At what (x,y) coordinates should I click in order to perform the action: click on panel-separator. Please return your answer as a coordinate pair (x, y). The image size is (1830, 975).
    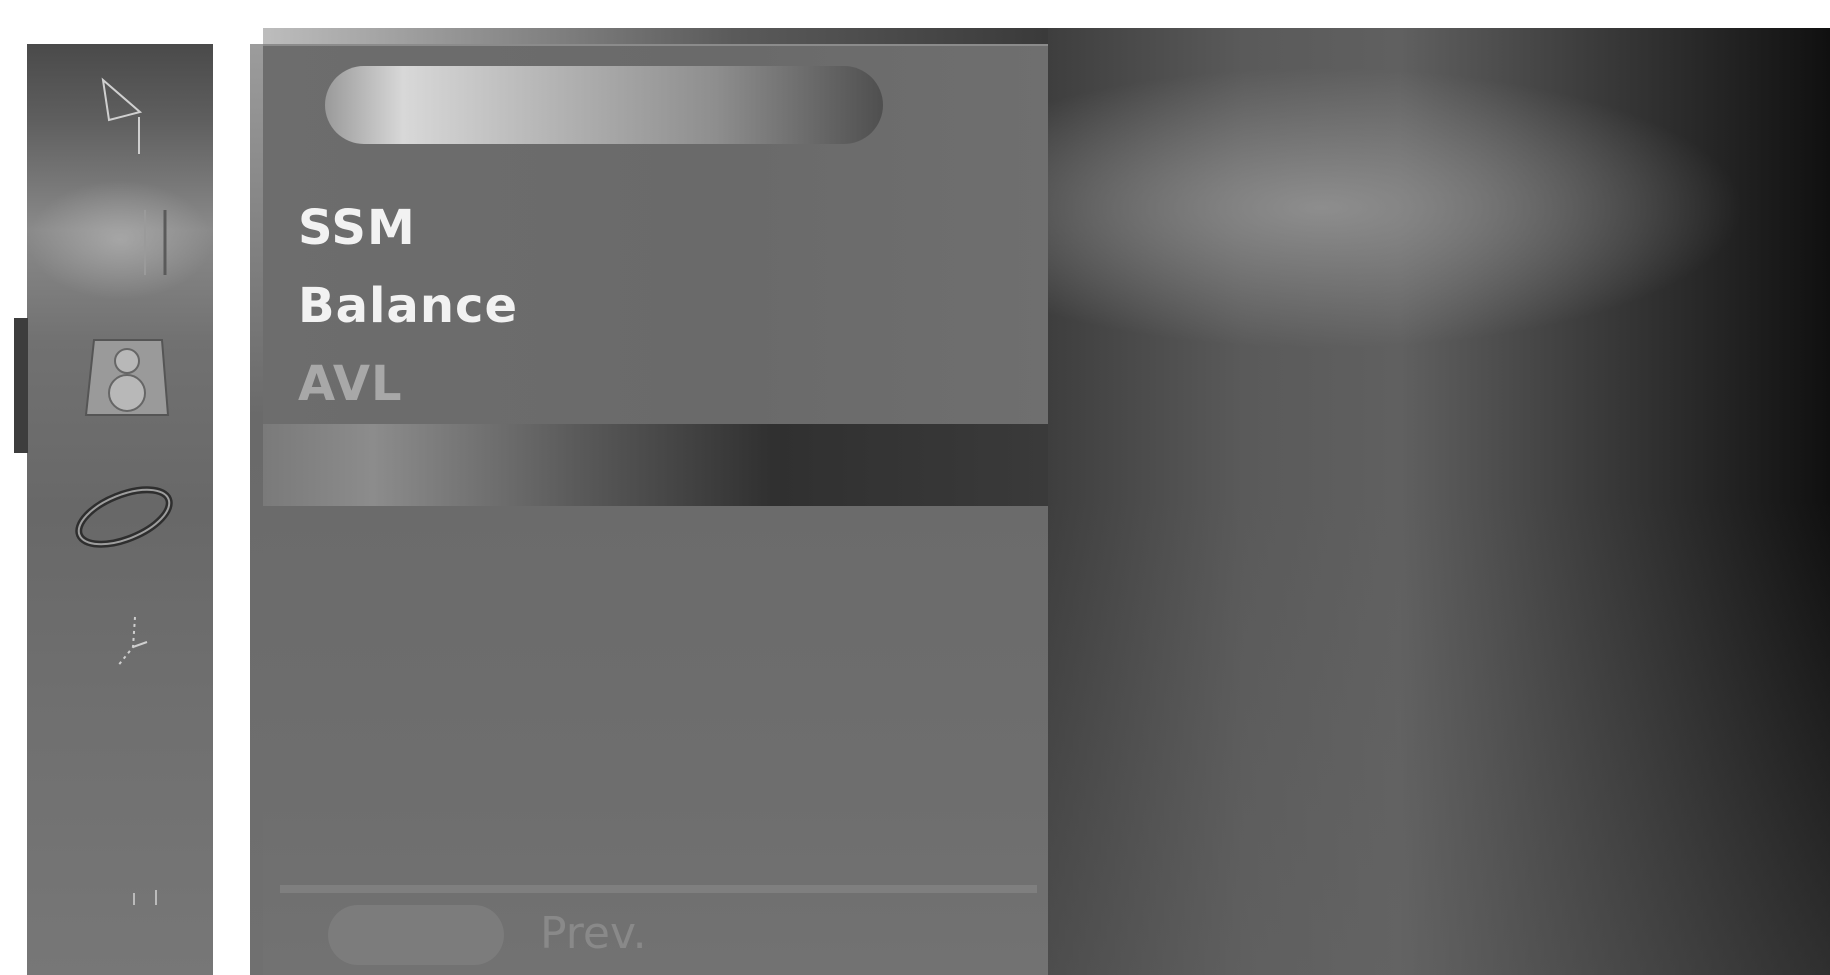
    Looking at the image, I should click on (655, 465).